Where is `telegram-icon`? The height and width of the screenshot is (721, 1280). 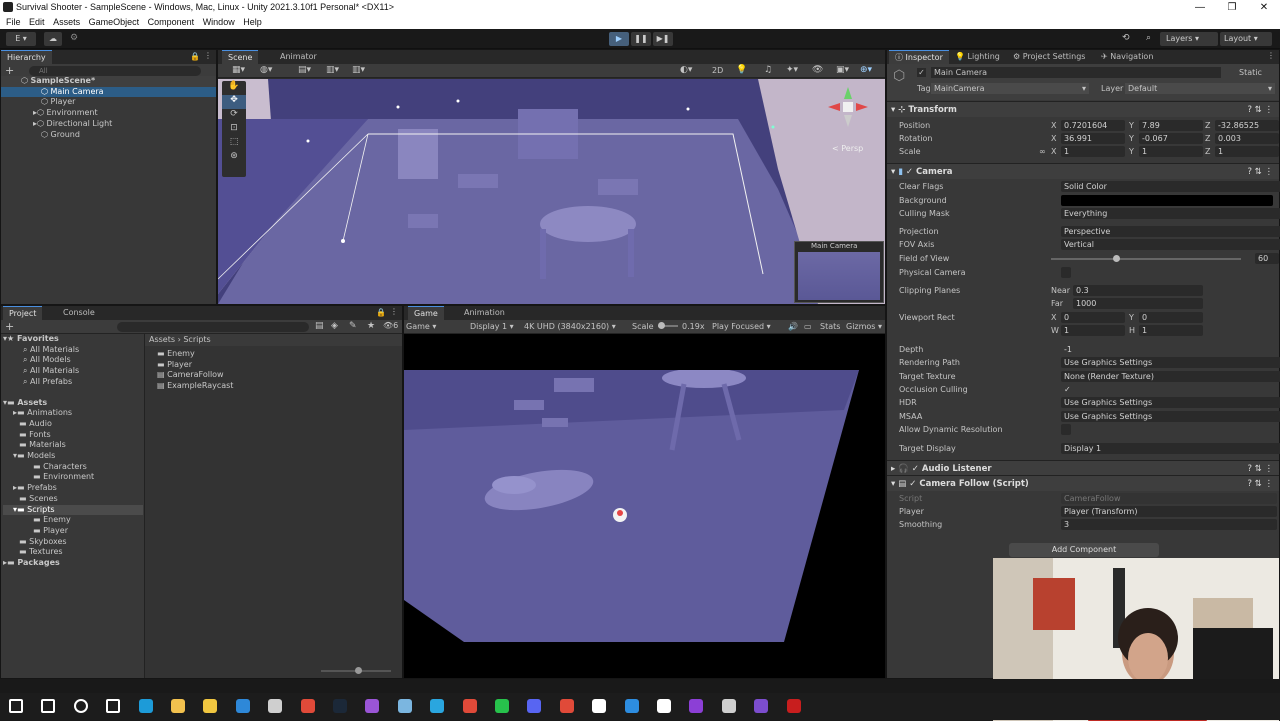 telegram-icon is located at coordinates (437, 706).